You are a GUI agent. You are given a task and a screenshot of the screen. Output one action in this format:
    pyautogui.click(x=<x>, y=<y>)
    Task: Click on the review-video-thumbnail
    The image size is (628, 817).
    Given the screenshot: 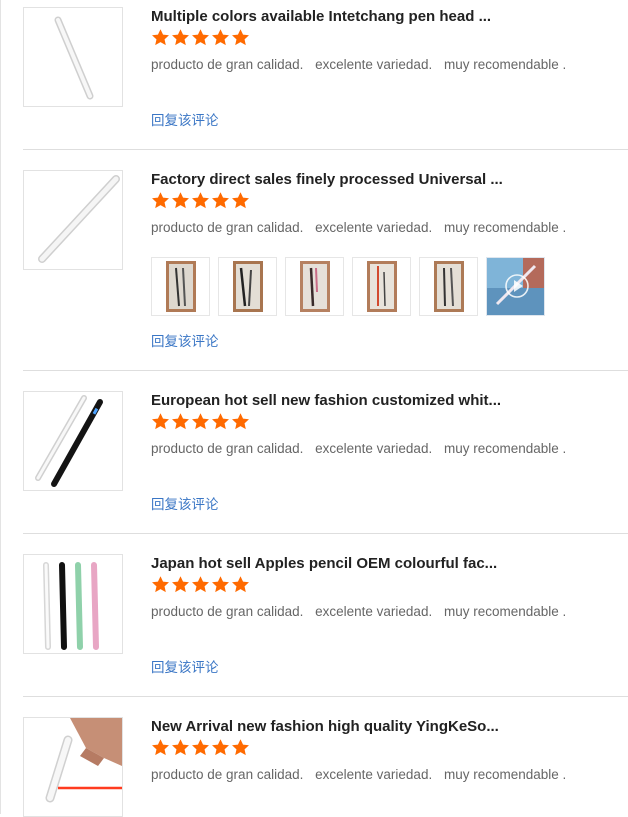 What is the action you would take?
    pyautogui.click(x=515, y=286)
    